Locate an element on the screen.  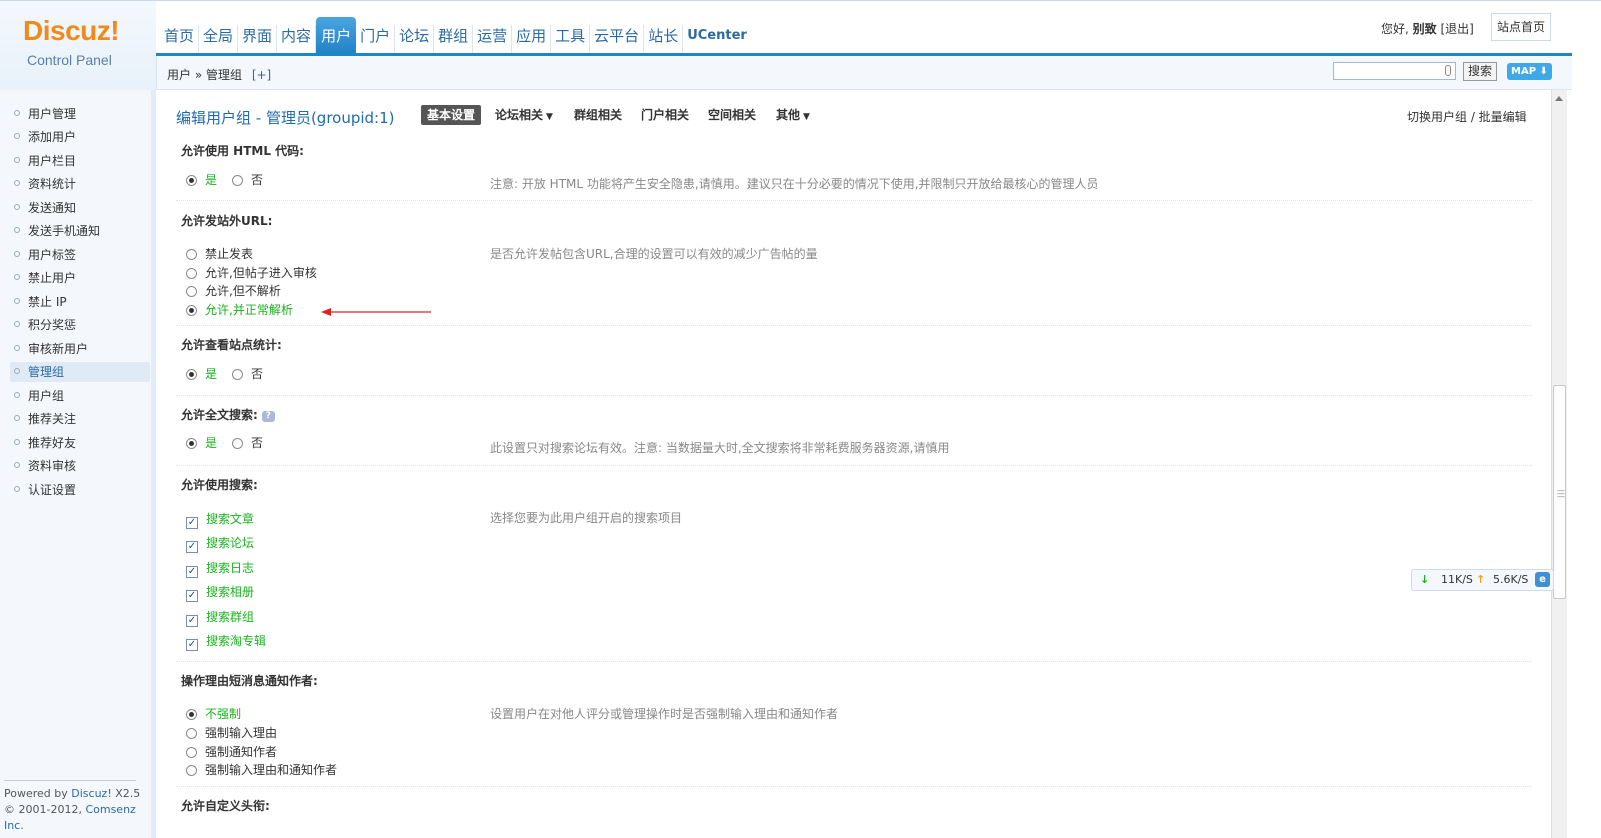
search-collection-option: ✓ 搜索淘专辑 is located at coordinates (226, 642).